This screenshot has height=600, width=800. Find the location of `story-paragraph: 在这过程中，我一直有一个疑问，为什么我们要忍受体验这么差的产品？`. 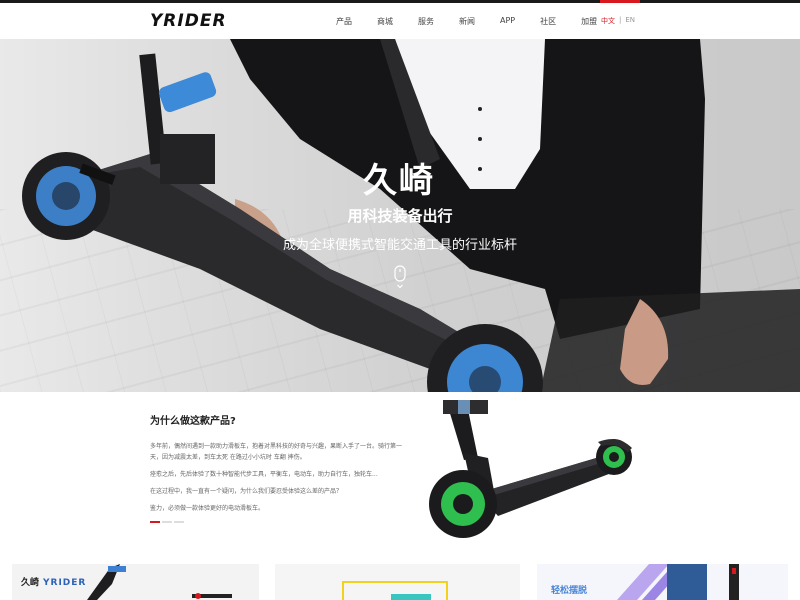

story-paragraph: 在这过程中，我一直有一个疑问，为什么我们要忍受体验这么差的产品？ is located at coordinates (246, 491).